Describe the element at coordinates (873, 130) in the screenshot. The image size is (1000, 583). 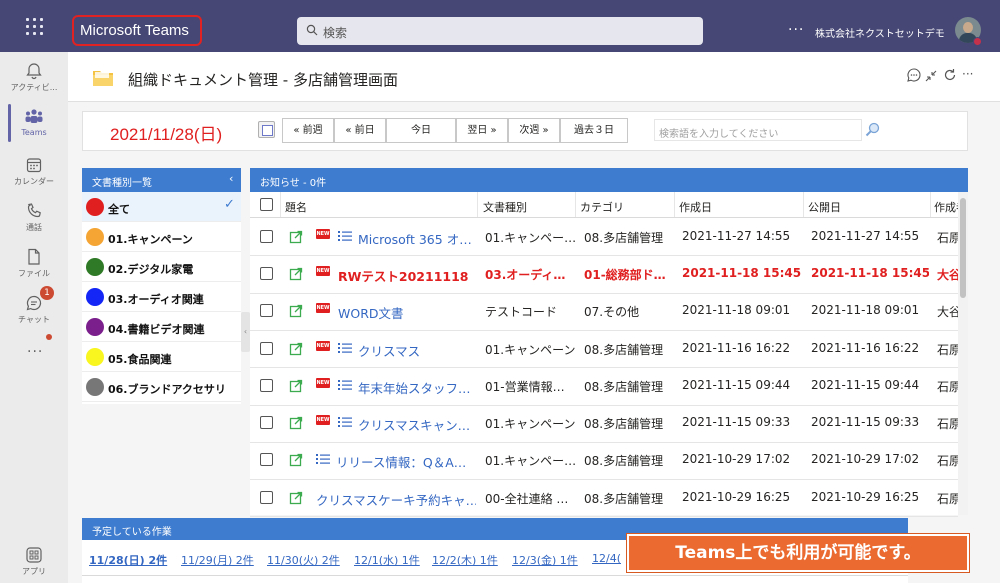
I see `search-icon` at that location.